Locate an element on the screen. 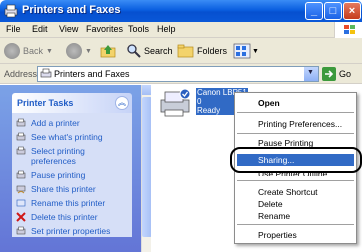 This screenshot has width=362, height=252. menu-delete: Delete is located at coordinates (270, 204).